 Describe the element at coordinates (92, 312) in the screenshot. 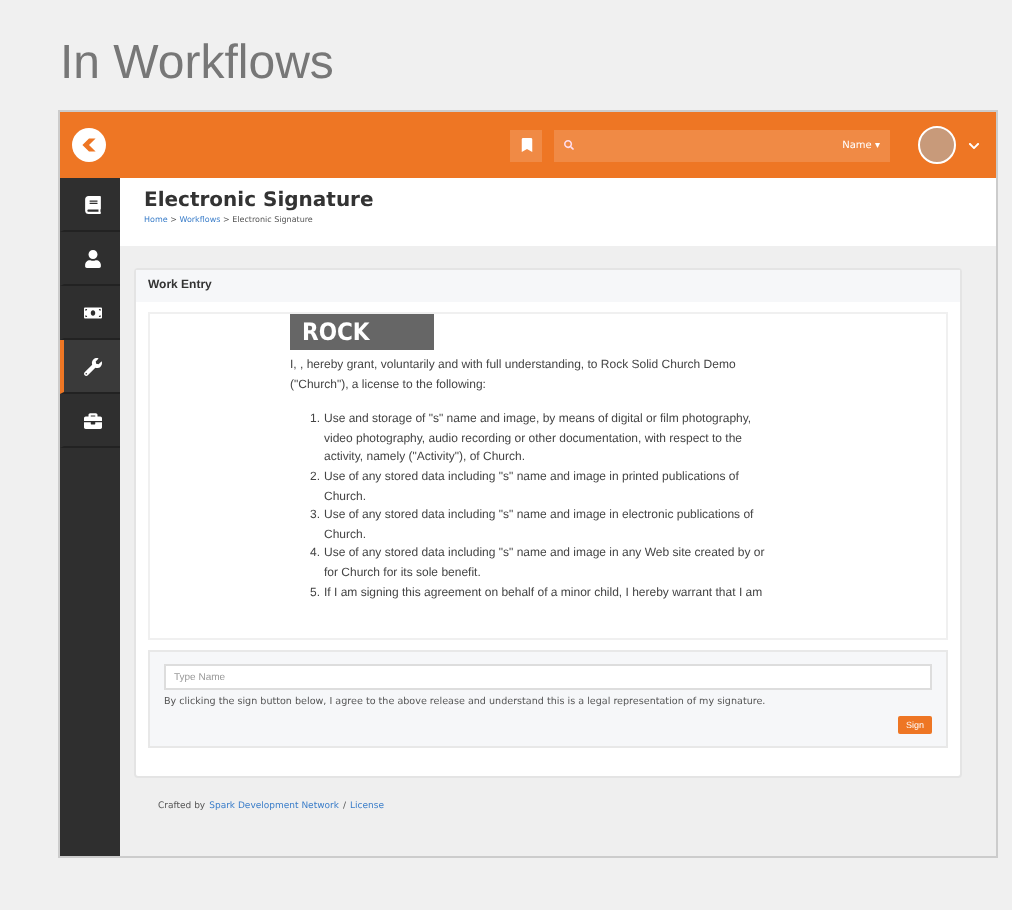

I see `banknote-icon` at that location.